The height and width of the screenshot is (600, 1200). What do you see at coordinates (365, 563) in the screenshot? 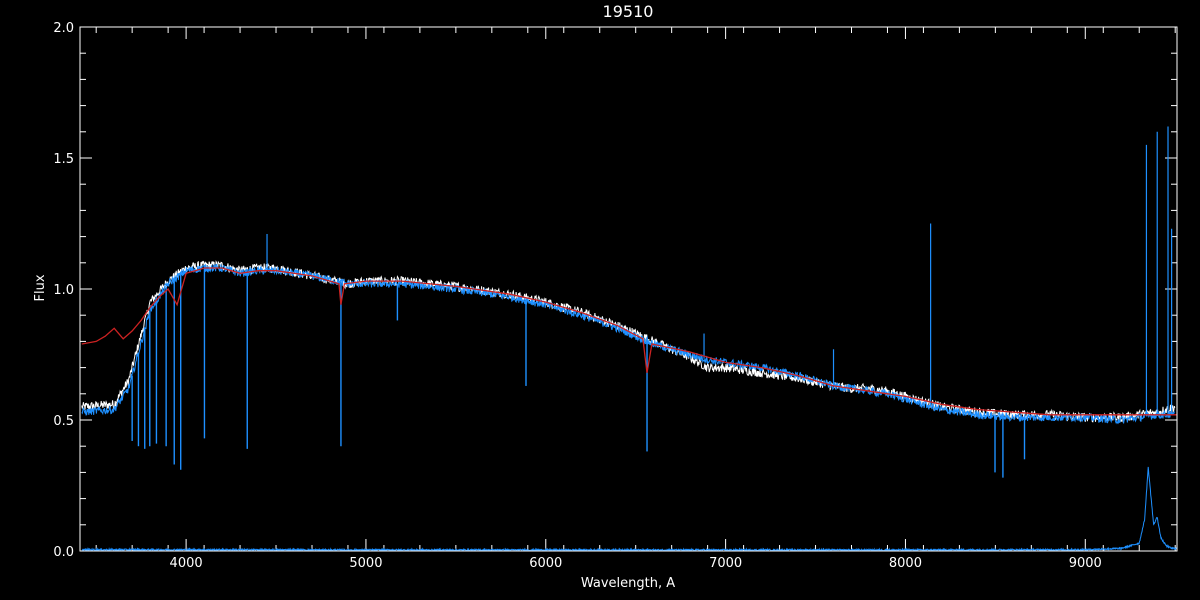
I see `x-tick-label: 5000` at bounding box center [365, 563].